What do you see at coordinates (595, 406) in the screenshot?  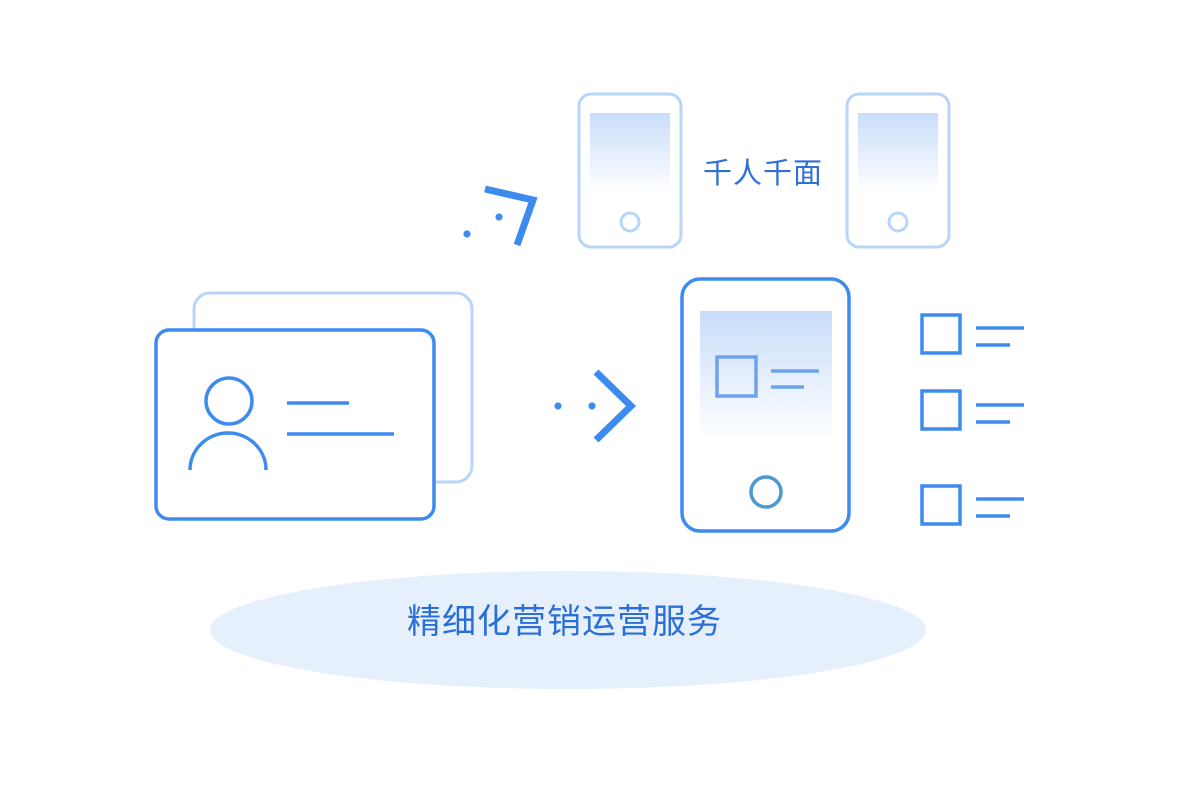 I see `arrow-right-icon` at bounding box center [595, 406].